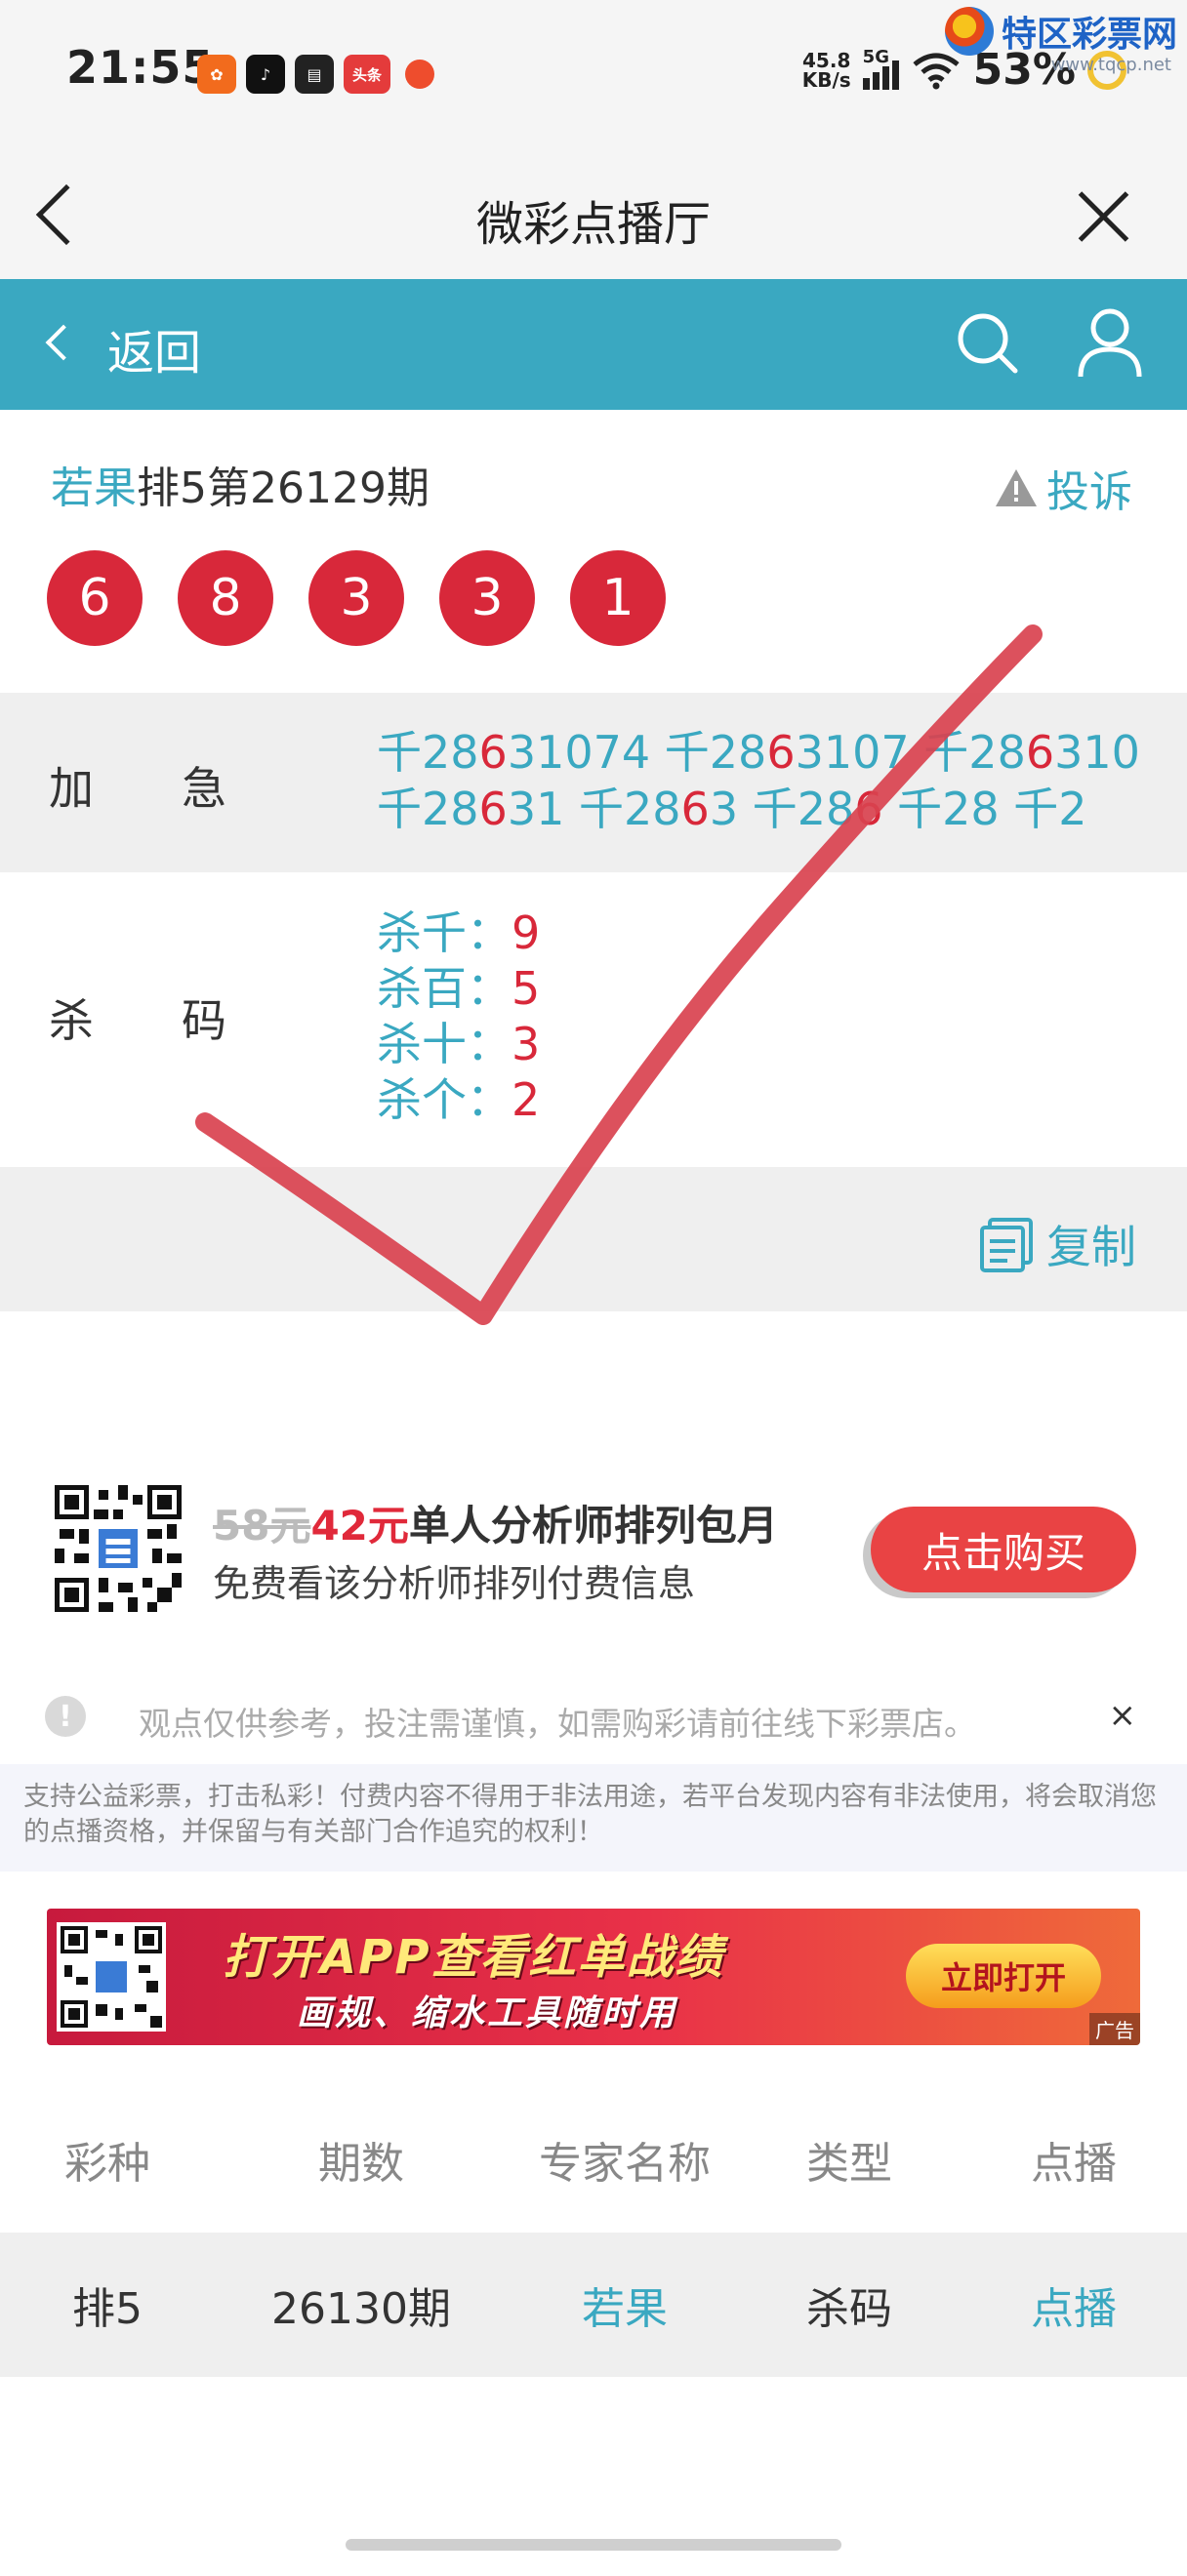 Image resolution: width=1187 pixels, height=2576 pixels. What do you see at coordinates (1103, 216) in the screenshot?
I see `close-icon` at bounding box center [1103, 216].